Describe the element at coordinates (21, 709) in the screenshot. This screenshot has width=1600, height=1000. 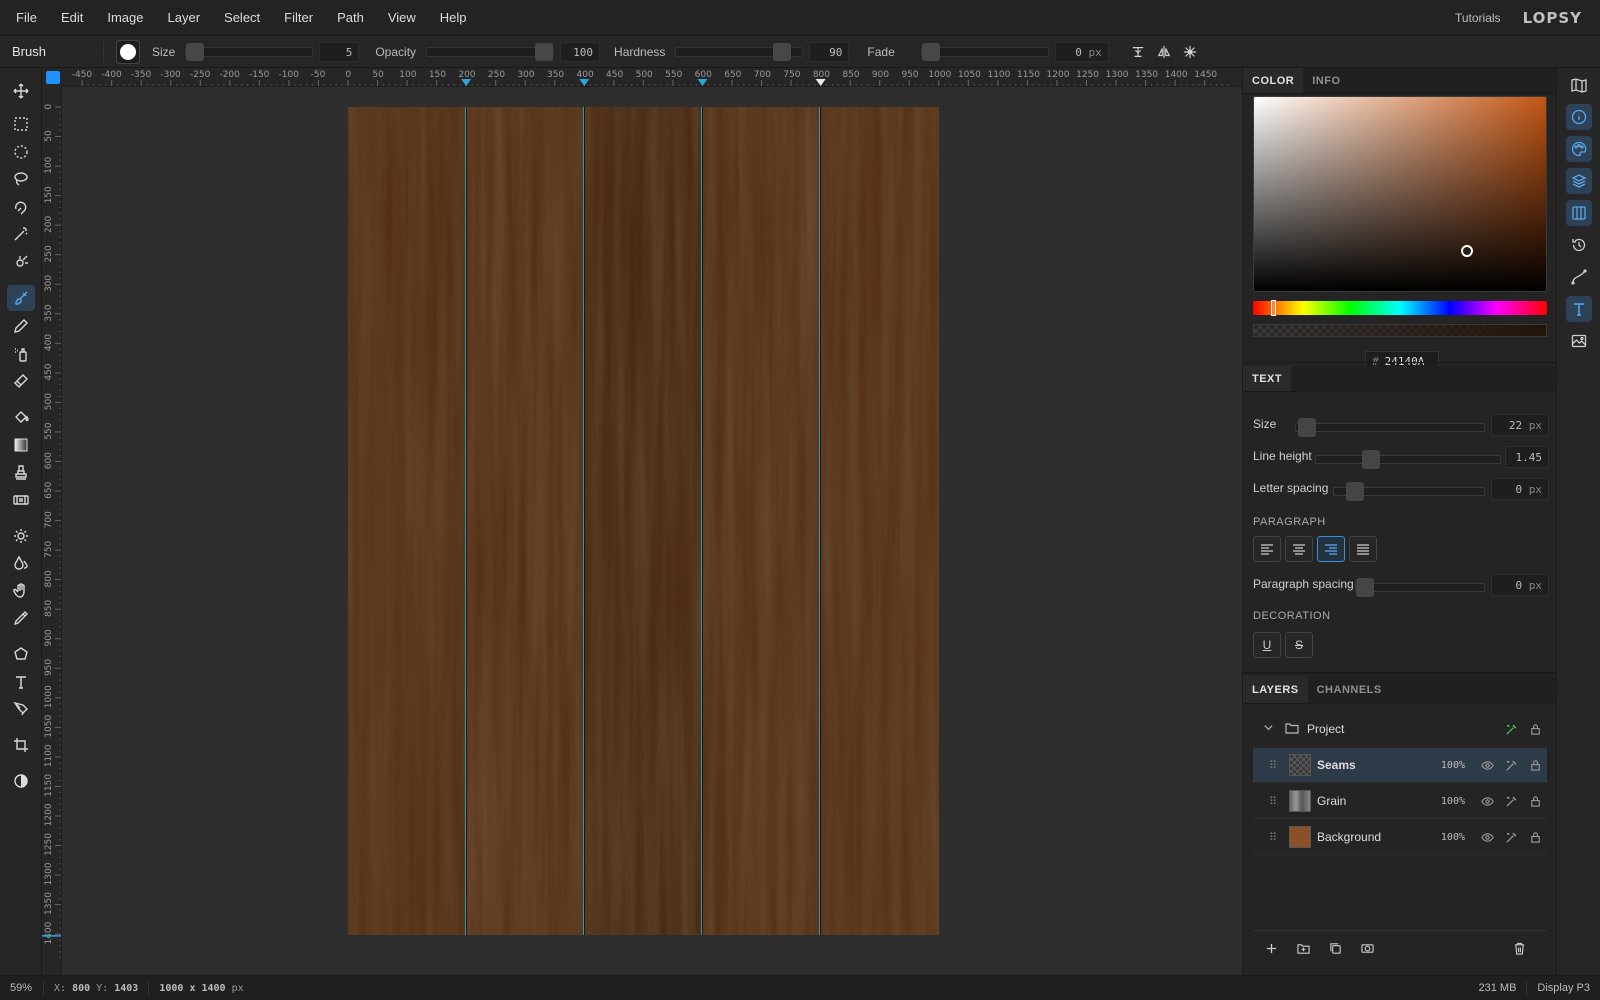
I see `pen-tool-icon` at that location.